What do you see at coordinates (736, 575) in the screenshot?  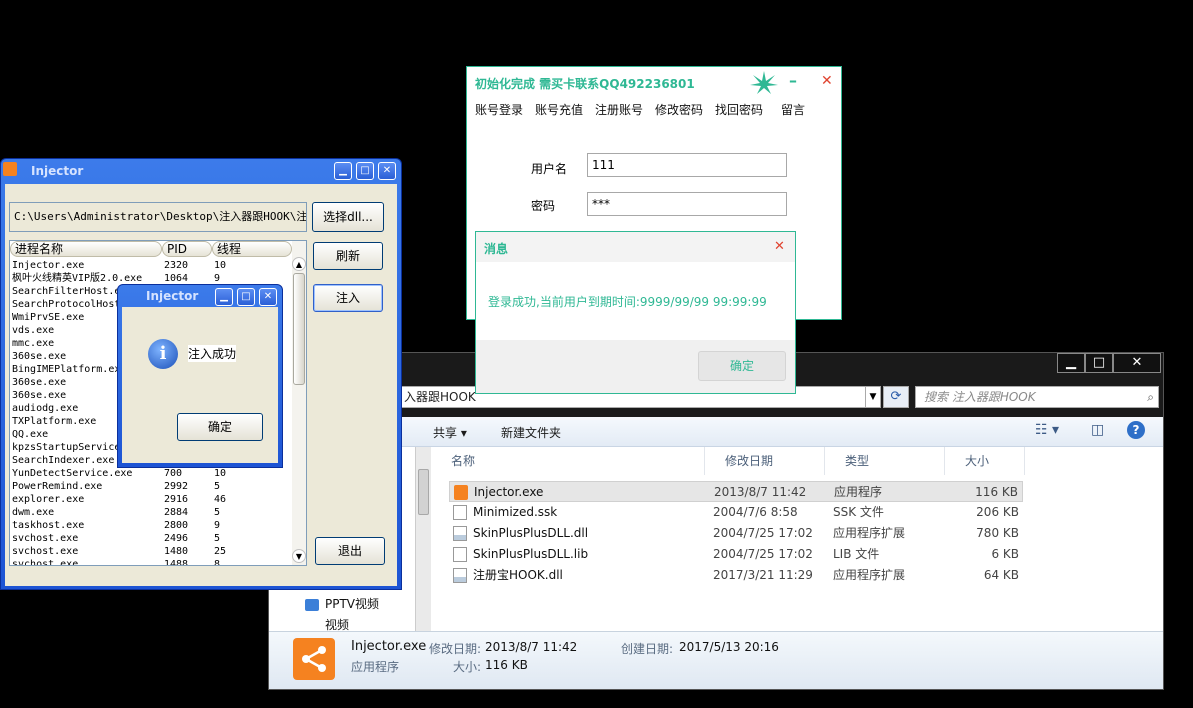 I see `file-row: 注册宝HOOK.dll 2017/3/21 11:29 应用程序扩展 64 KB` at bounding box center [736, 575].